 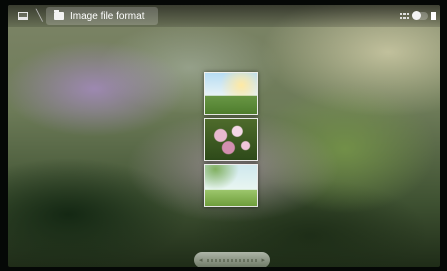 What do you see at coordinates (107, 16) in the screenshot?
I see `breadcrumb-label: Image file format` at bounding box center [107, 16].